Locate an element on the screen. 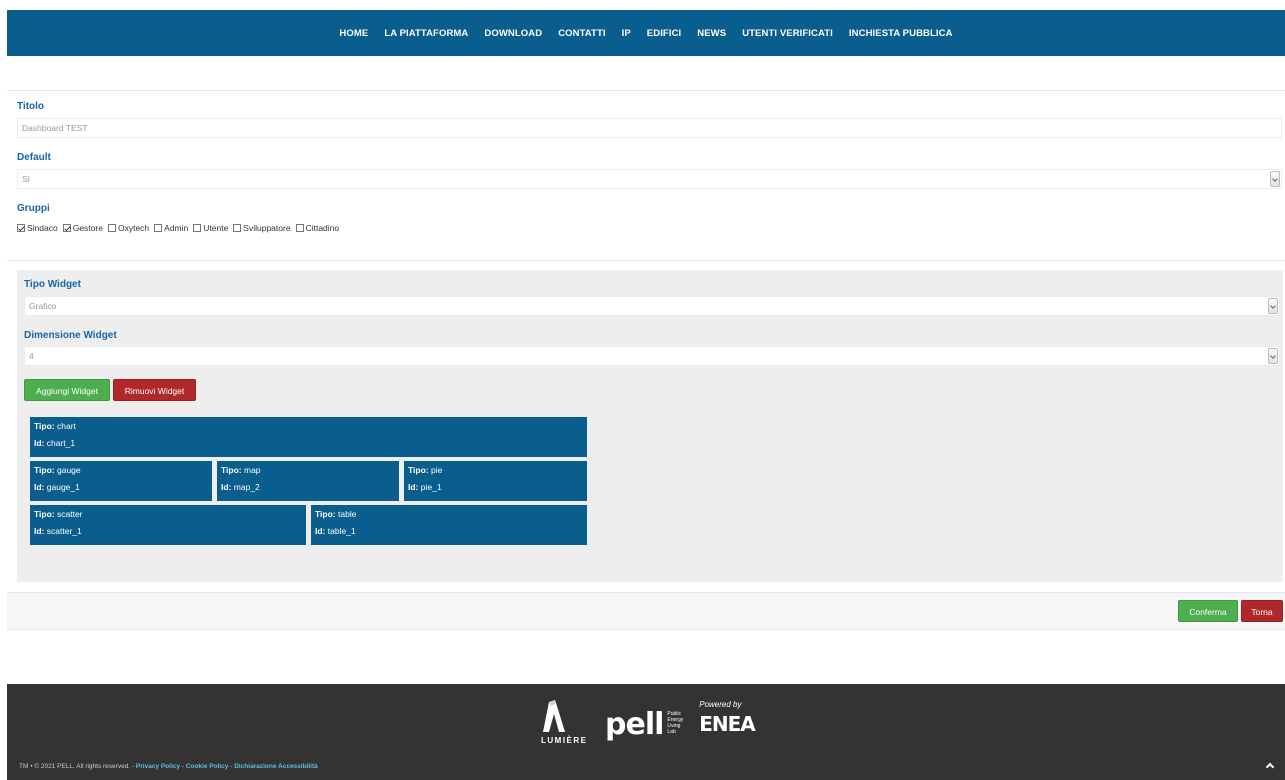  enea-text: ENEA is located at coordinates (727, 724).